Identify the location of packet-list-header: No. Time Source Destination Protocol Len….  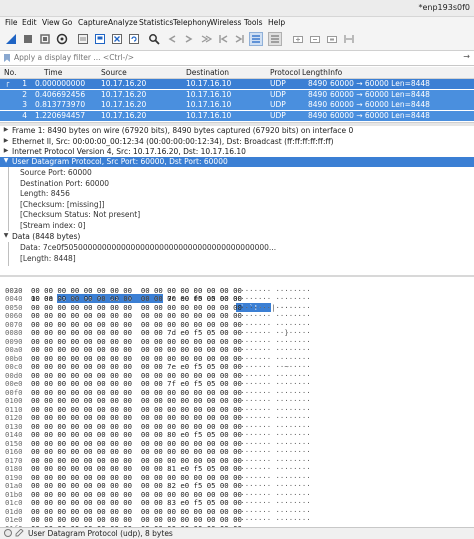
(237, 73).